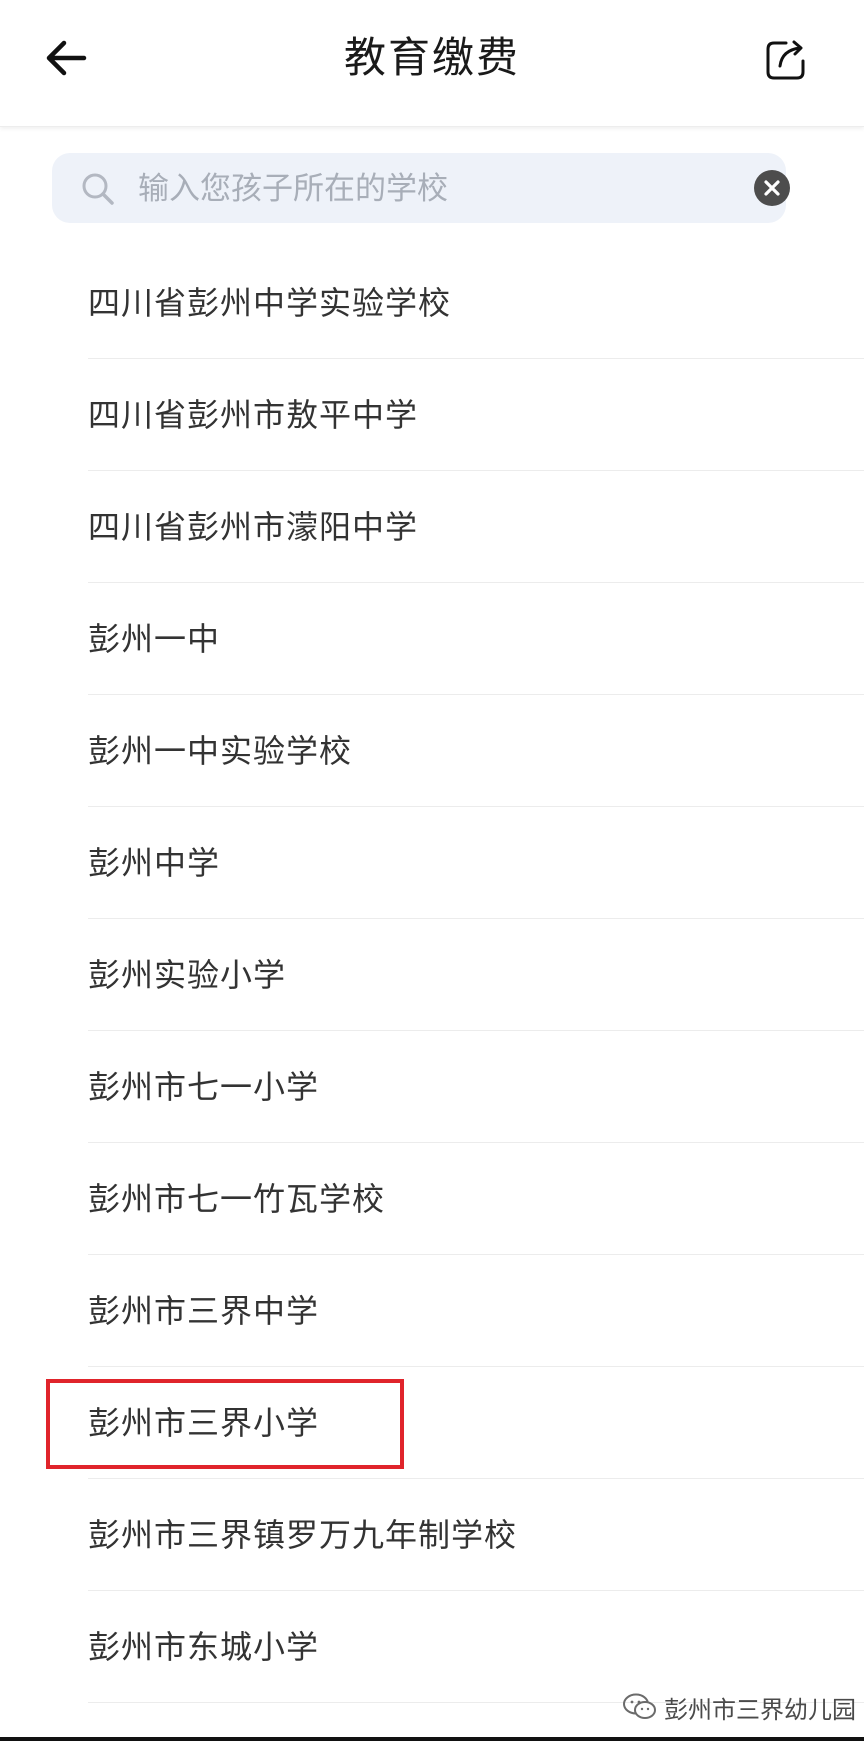  What do you see at coordinates (253, 415) in the screenshot?
I see `school-name: 四川省彭州市敖平中学` at bounding box center [253, 415].